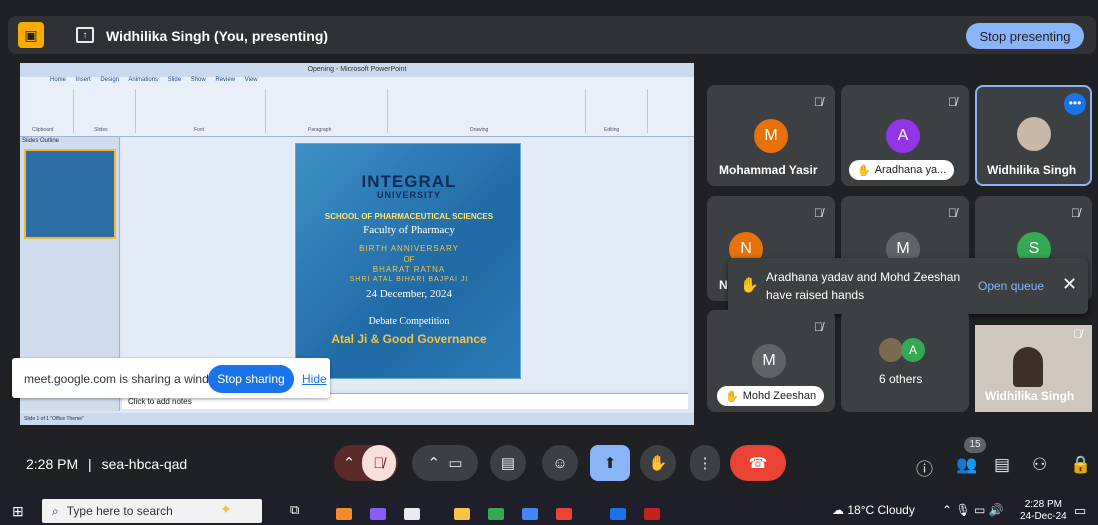 The width and height of the screenshot is (1098, 525). Describe the element at coordinates (217, 36) in the screenshot. I see `presenting-label: Widhilika Singh (You, presenting)` at that location.